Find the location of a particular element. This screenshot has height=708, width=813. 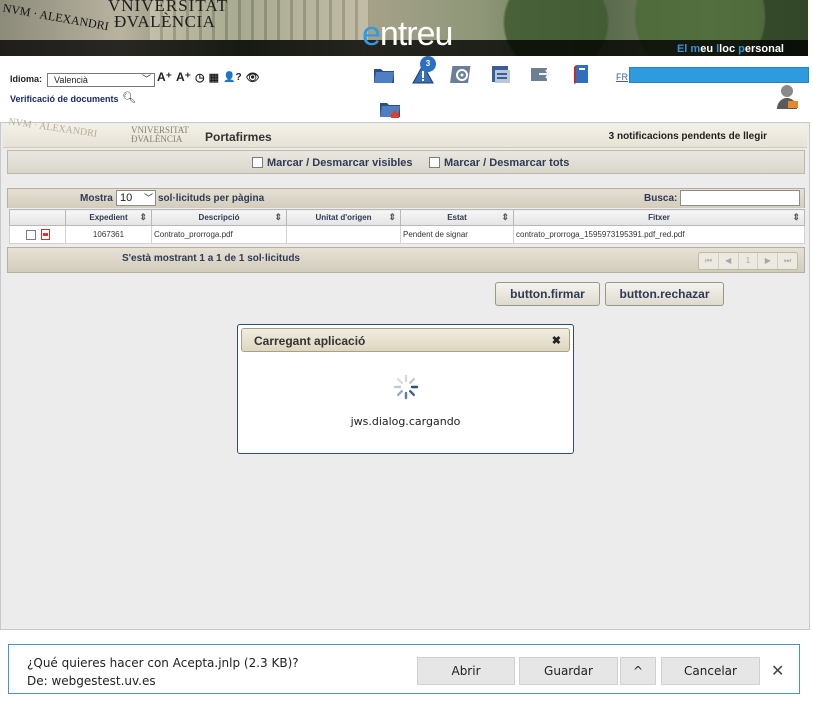

pagination-info: S'està mostrant 1 a 1 de 1 sol·licituds is located at coordinates (211, 258).